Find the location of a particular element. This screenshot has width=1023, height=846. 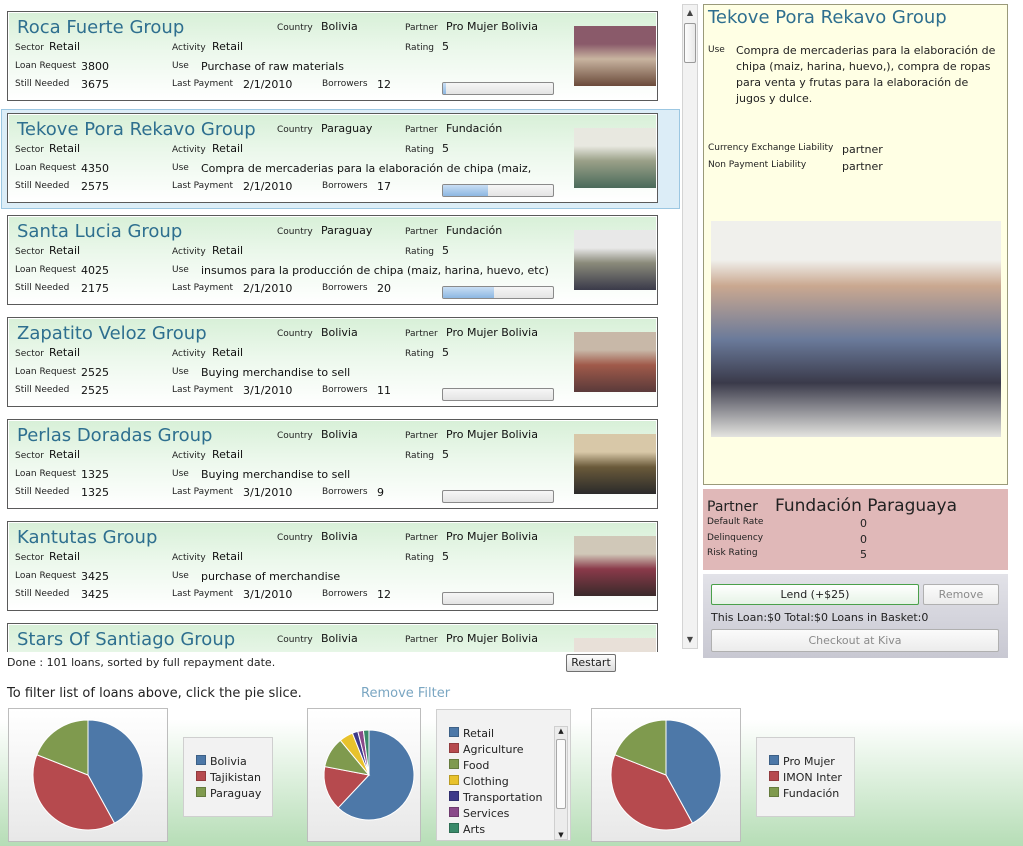

last-payment-label: Last Payment is located at coordinates (203, 288).